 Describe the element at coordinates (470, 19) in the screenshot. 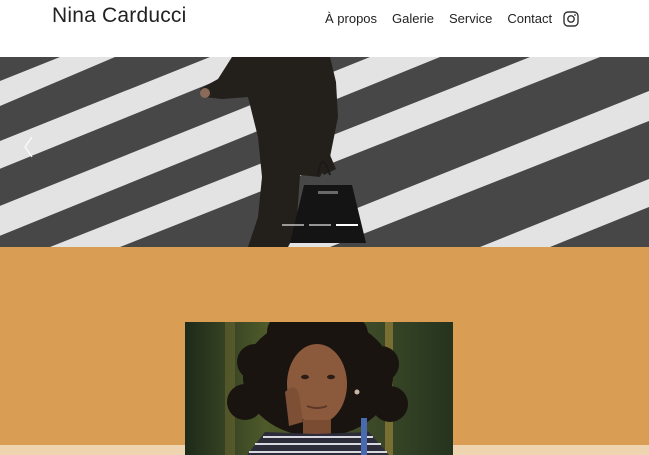

I see `nav-link-service: Service` at that location.